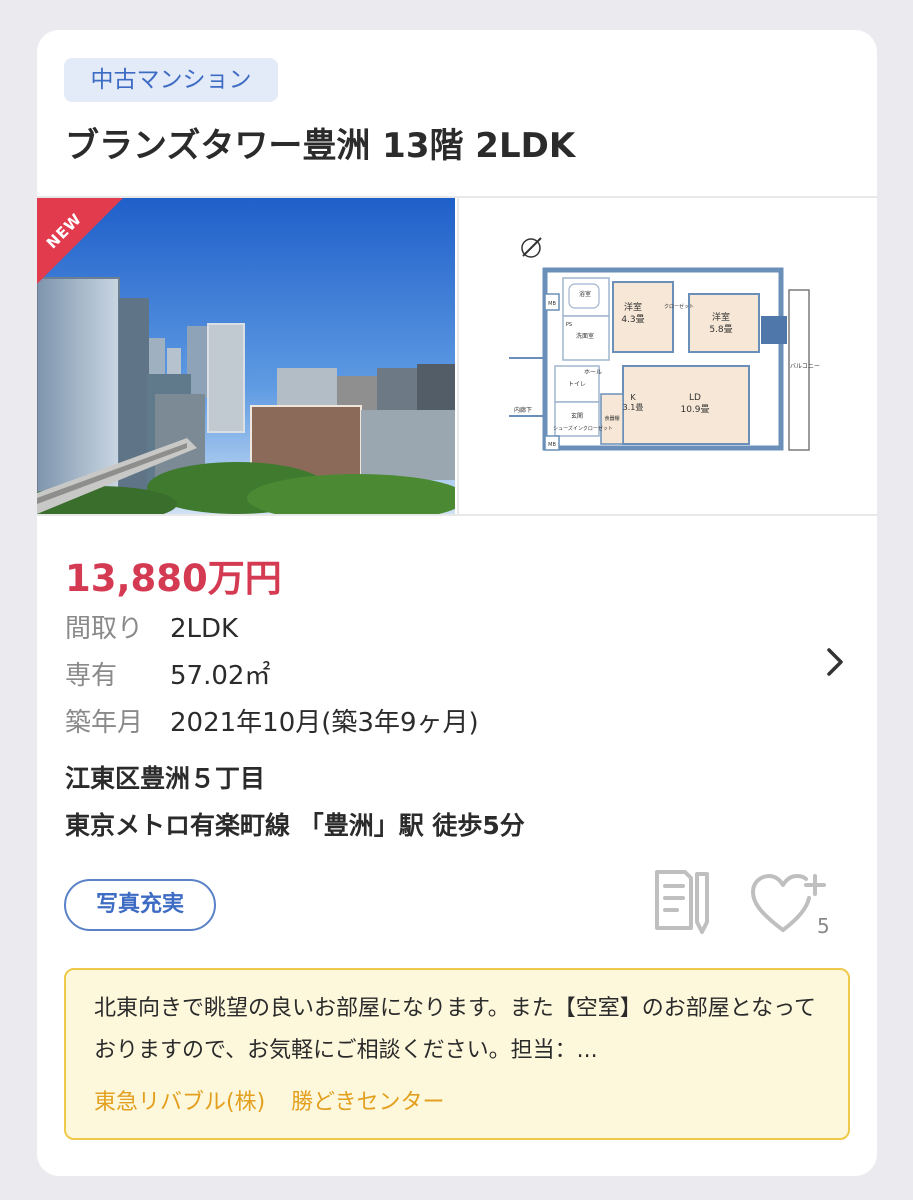  Describe the element at coordinates (583, 428) in the screenshot. I see `room-label-shoe-closet: シューズインクローゼット` at that location.